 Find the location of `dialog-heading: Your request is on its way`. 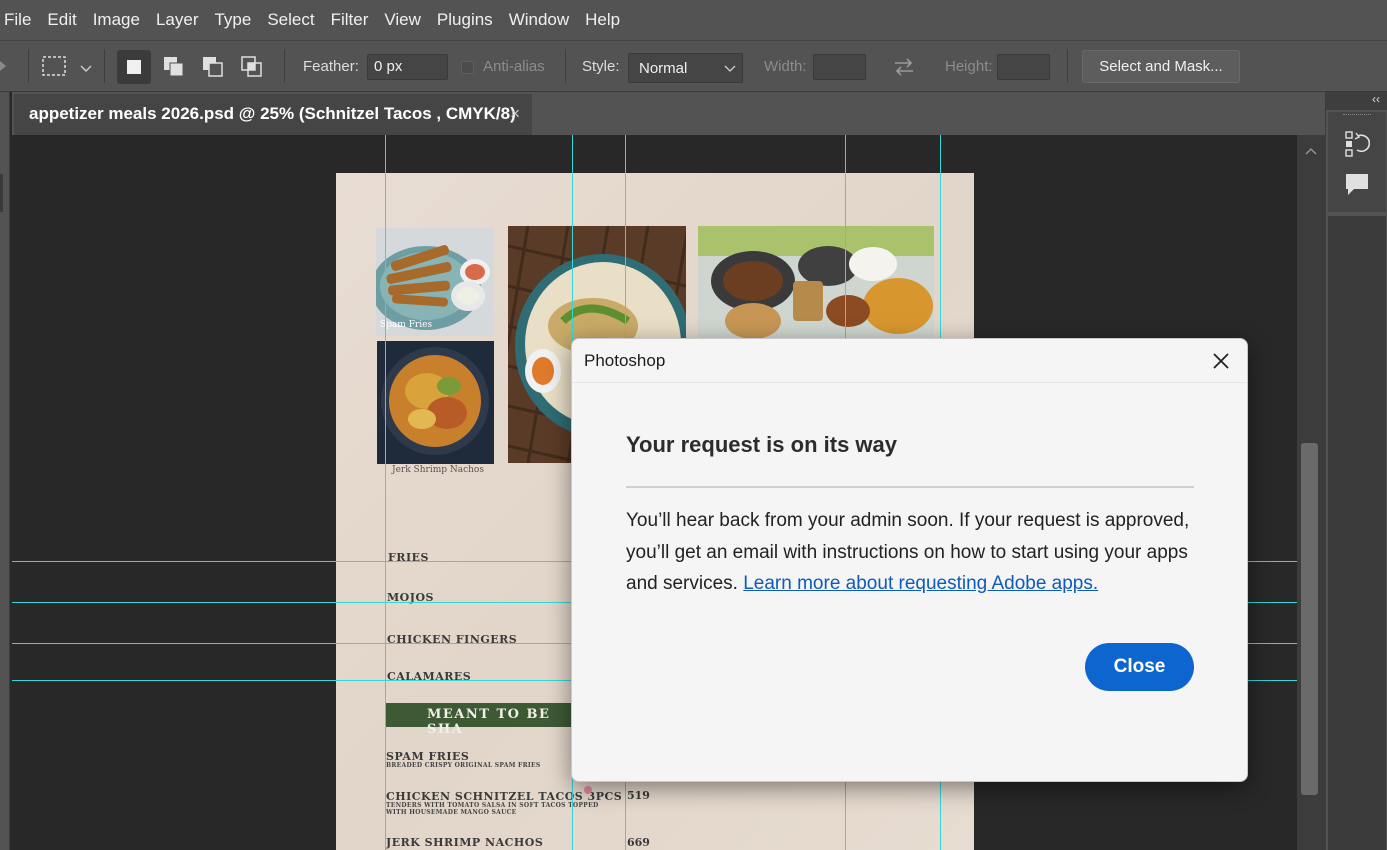

dialog-heading: Your request is on its way is located at coordinates (761, 444).